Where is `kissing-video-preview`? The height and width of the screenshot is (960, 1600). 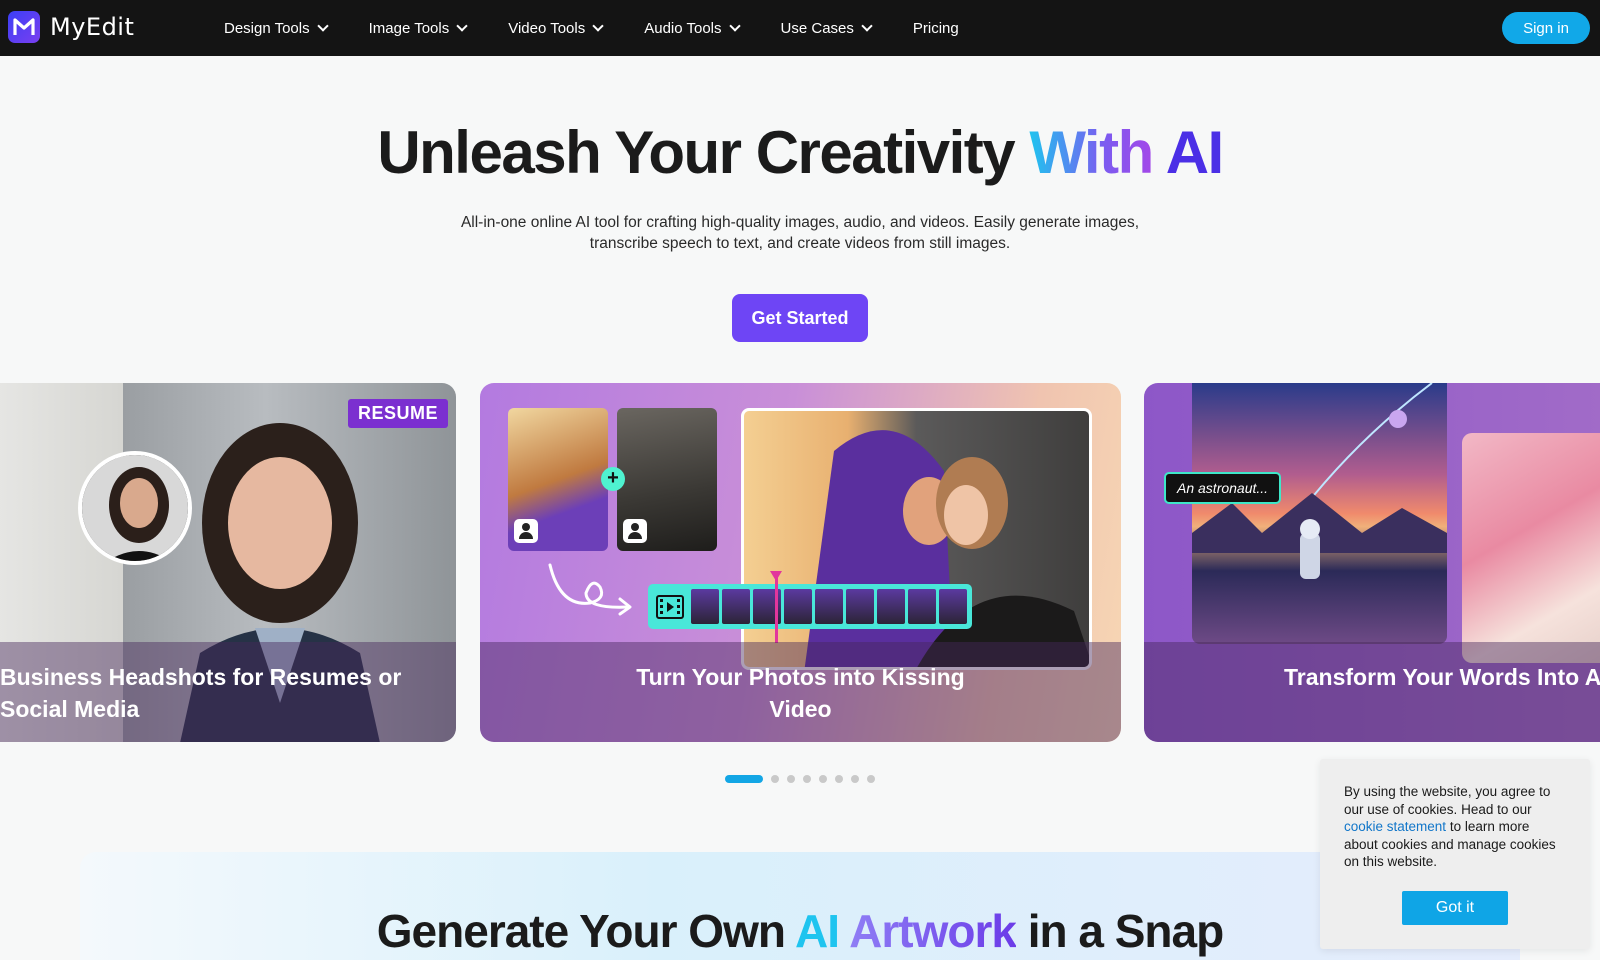 kissing-video-preview is located at coordinates (916, 539).